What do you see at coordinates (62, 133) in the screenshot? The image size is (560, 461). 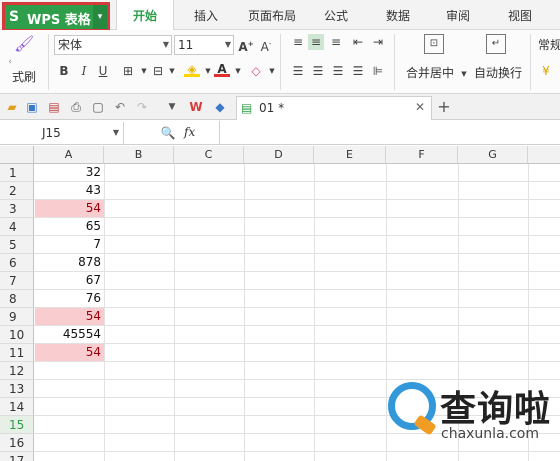 I see `name-box: J15 ▼` at bounding box center [62, 133].